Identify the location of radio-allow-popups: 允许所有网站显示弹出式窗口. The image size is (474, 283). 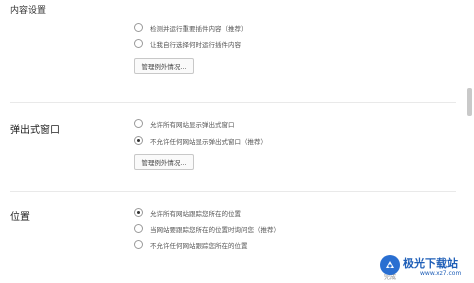
(184, 123).